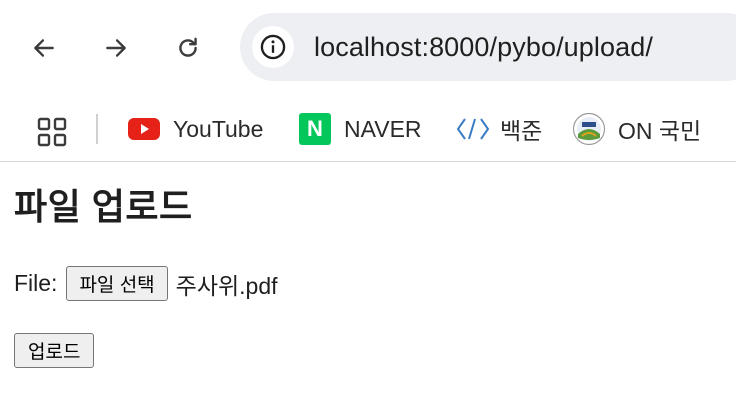 This screenshot has width=736, height=414. I want to click on site-info-button, so click(273, 47).